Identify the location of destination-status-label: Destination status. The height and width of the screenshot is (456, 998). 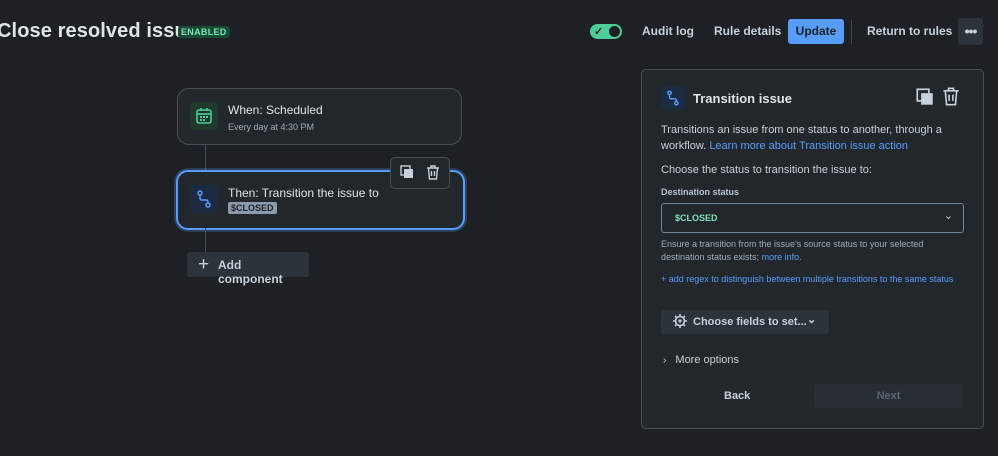
(700, 192).